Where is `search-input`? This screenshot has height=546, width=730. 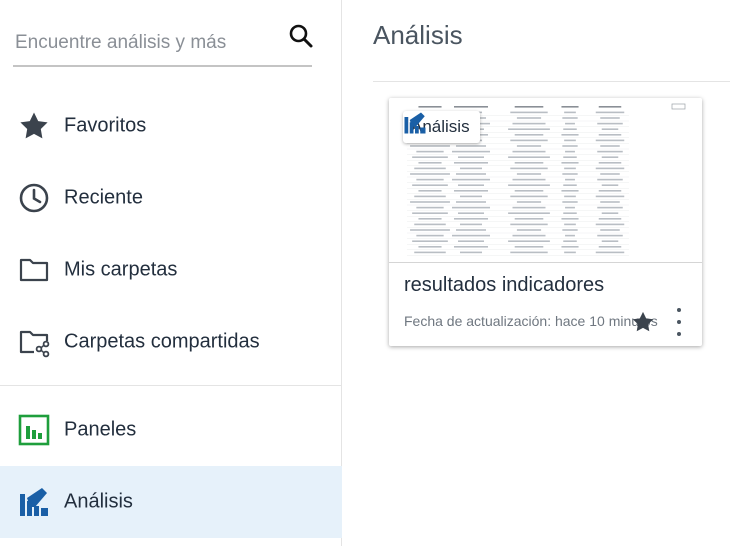 search-input is located at coordinates (140, 43).